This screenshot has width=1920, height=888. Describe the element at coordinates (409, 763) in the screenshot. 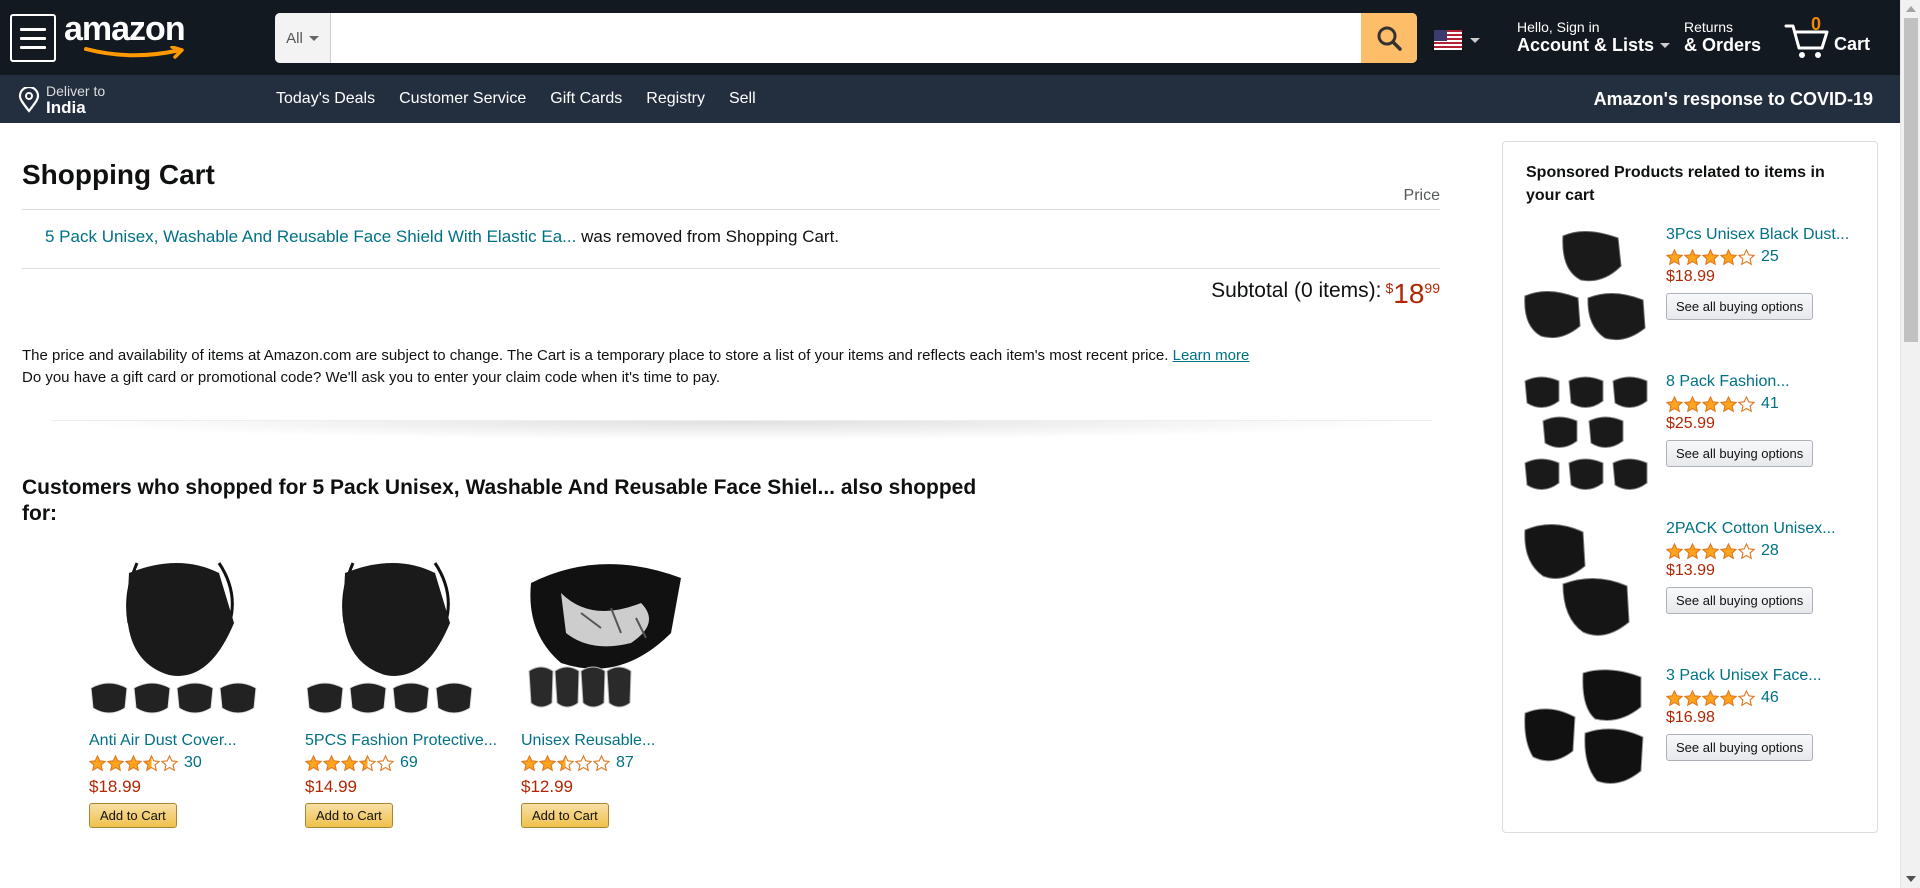

I see `review-count: 69` at that location.